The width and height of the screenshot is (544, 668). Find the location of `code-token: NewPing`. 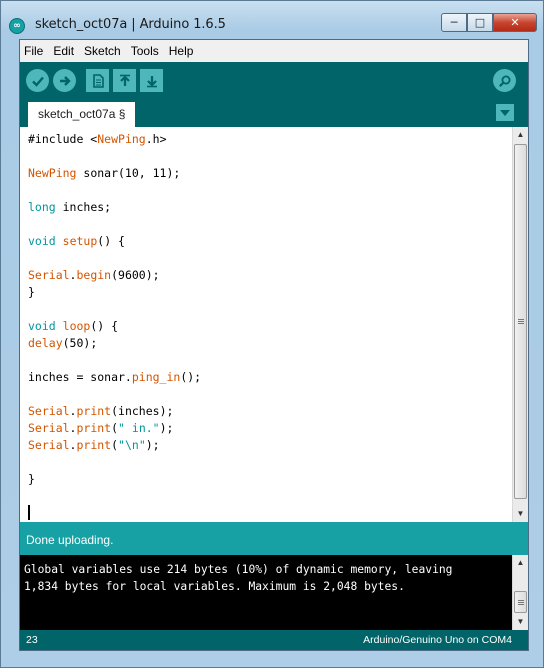

code-token: NewPing is located at coordinates (121, 139).